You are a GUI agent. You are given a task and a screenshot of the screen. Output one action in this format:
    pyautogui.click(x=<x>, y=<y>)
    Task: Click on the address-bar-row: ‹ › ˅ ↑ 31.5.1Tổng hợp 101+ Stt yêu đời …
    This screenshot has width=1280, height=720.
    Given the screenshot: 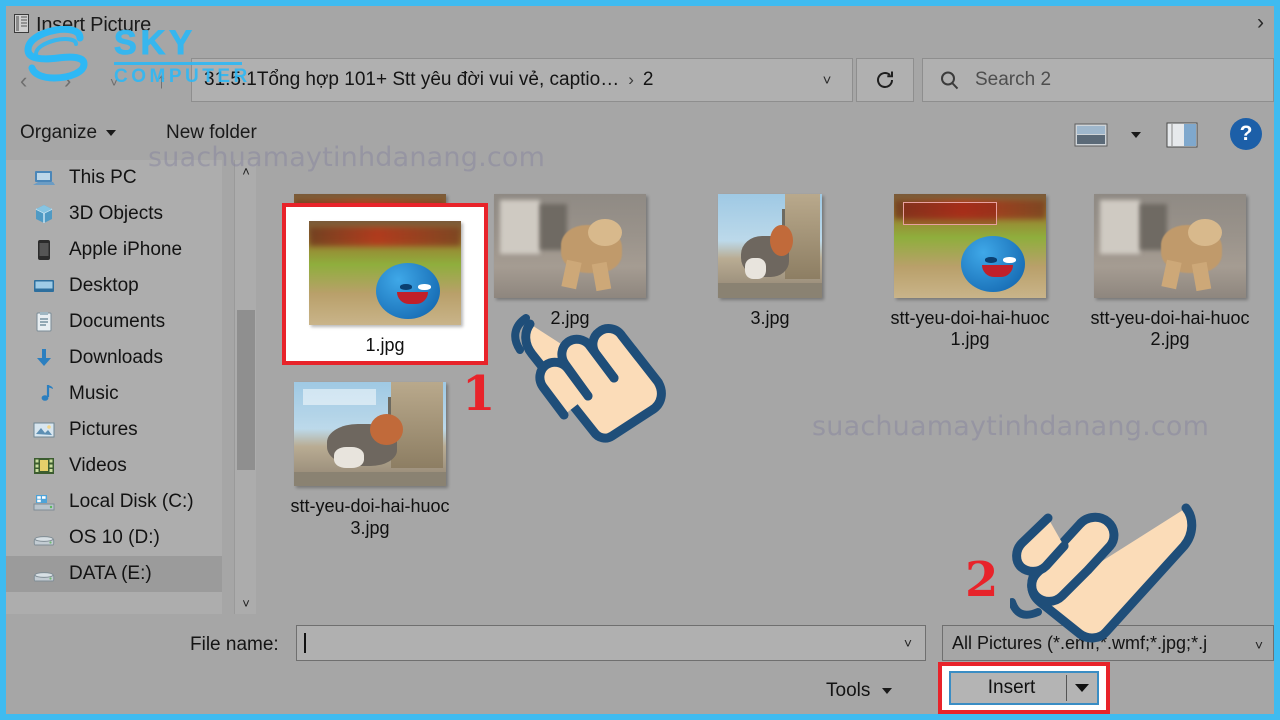 What is the action you would take?
    pyautogui.click(x=640, y=79)
    